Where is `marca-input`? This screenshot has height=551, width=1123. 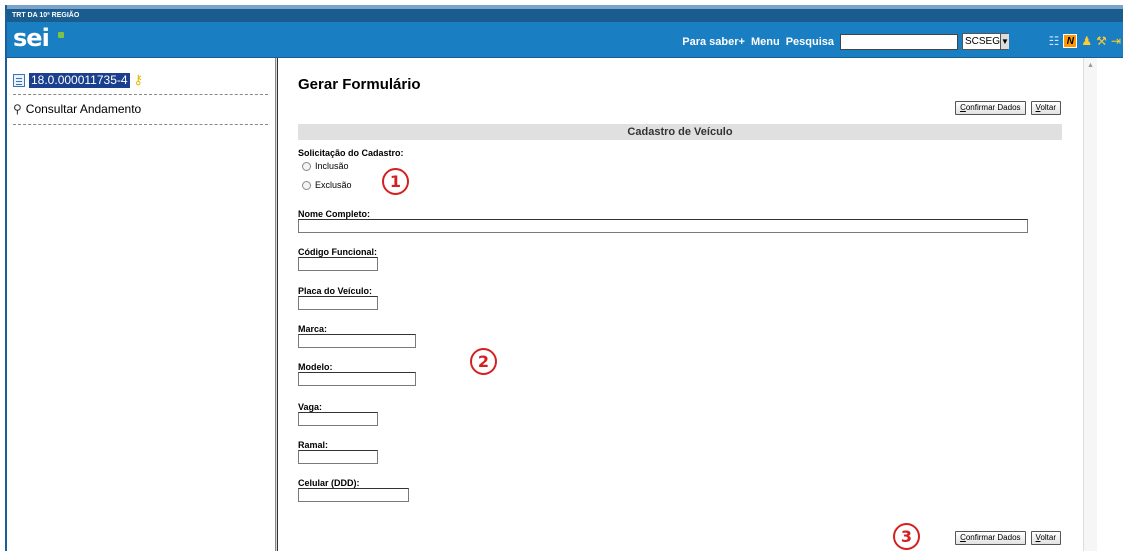 marca-input is located at coordinates (357, 341).